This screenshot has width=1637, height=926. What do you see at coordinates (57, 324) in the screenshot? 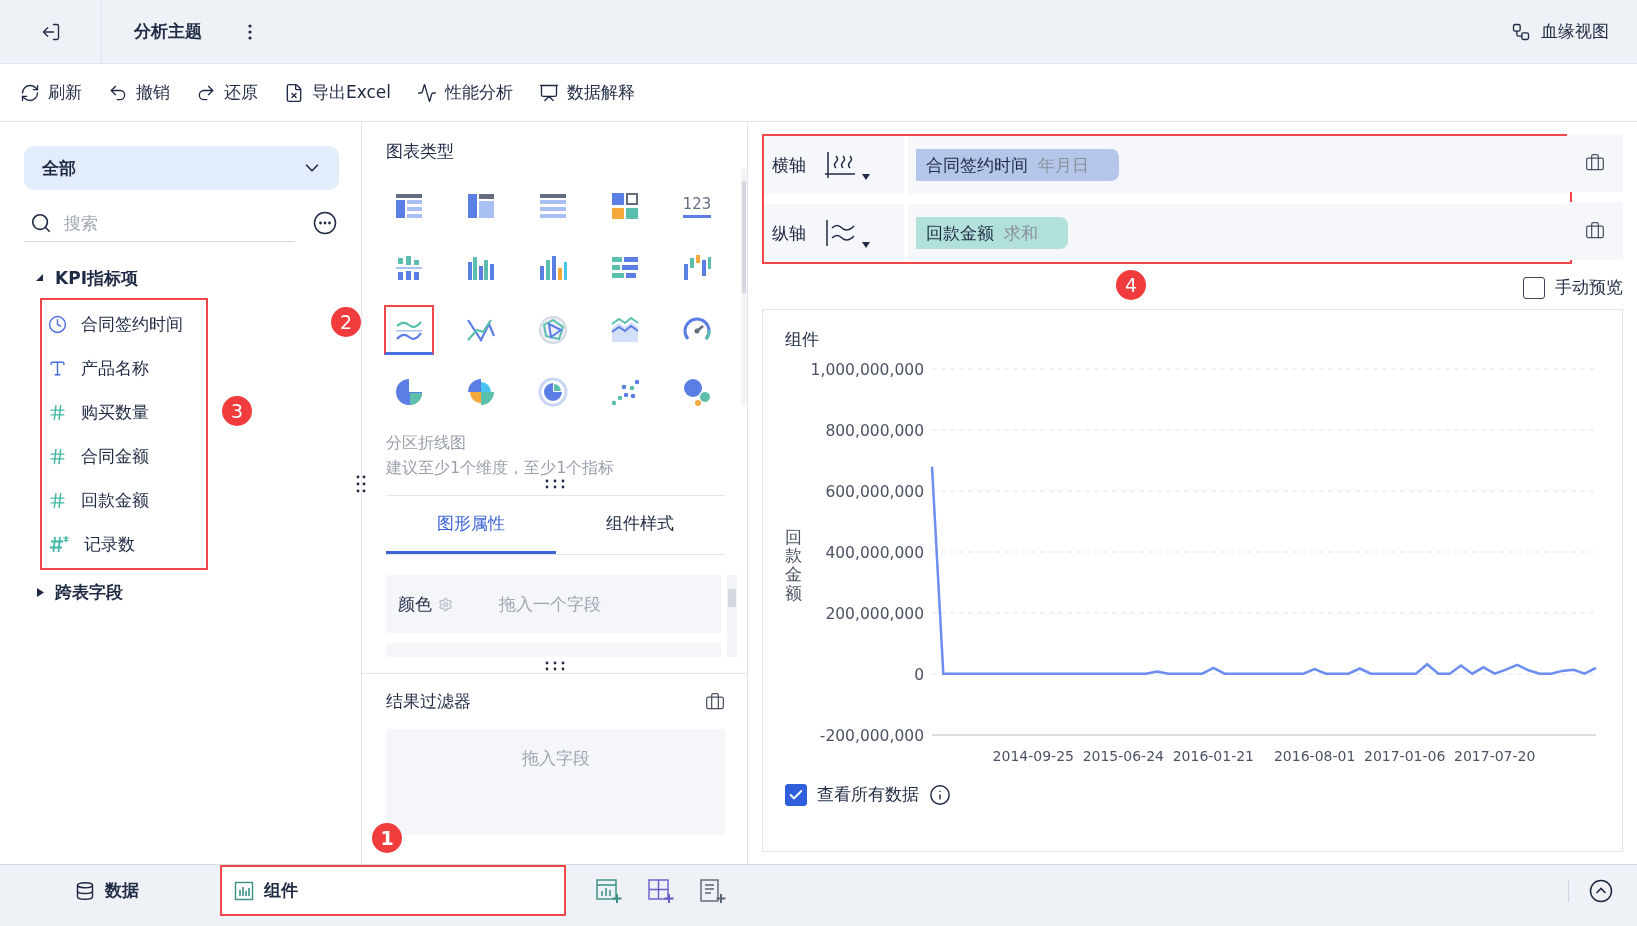
I see `clock-icon` at bounding box center [57, 324].